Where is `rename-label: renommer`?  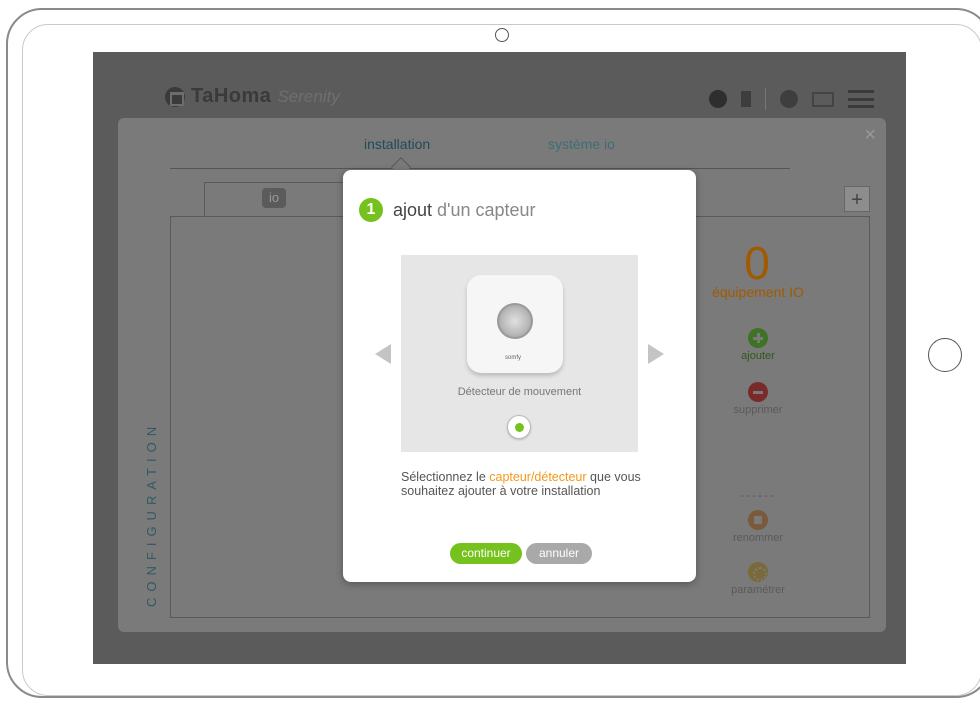 rename-label: renommer is located at coordinates (758, 538).